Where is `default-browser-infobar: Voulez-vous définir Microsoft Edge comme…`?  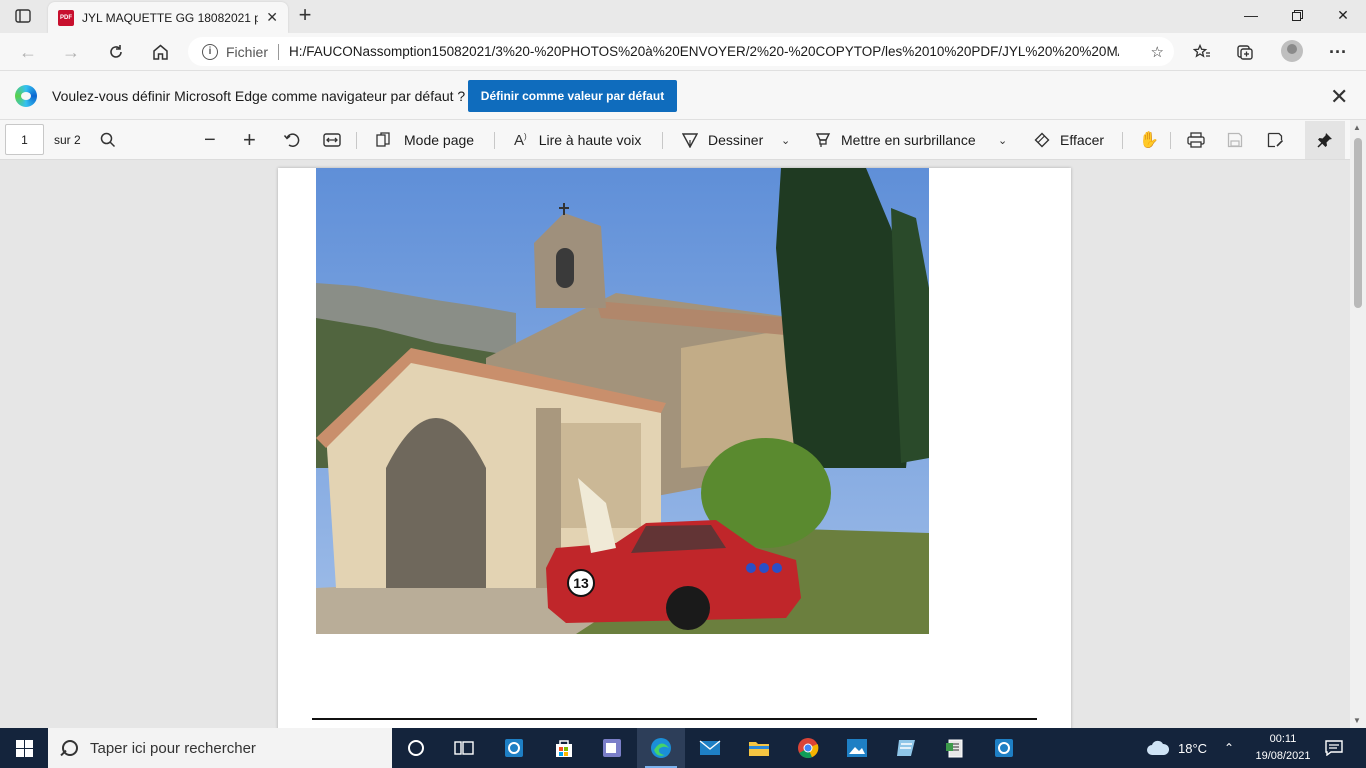 default-browser-infobar: Voulez-vous définir Microsoft Edge comme… is located at coordinates (683, 95).